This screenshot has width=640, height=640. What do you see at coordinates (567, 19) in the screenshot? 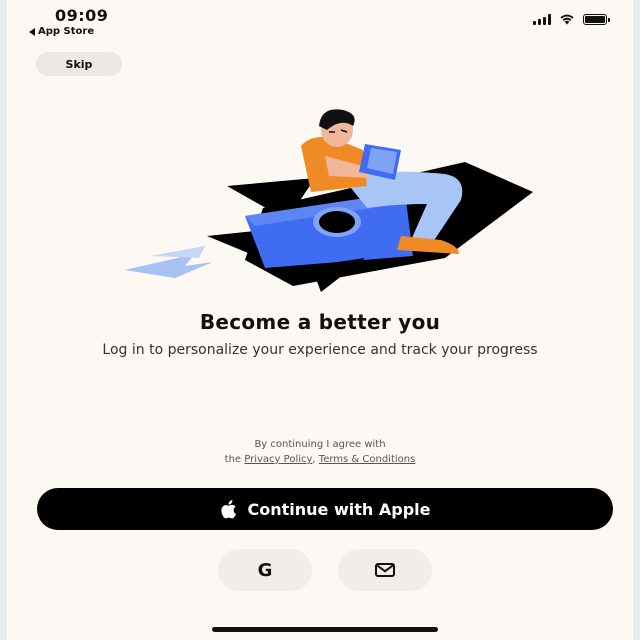
I see `wifi-icon` at bounding box center [567, 19].